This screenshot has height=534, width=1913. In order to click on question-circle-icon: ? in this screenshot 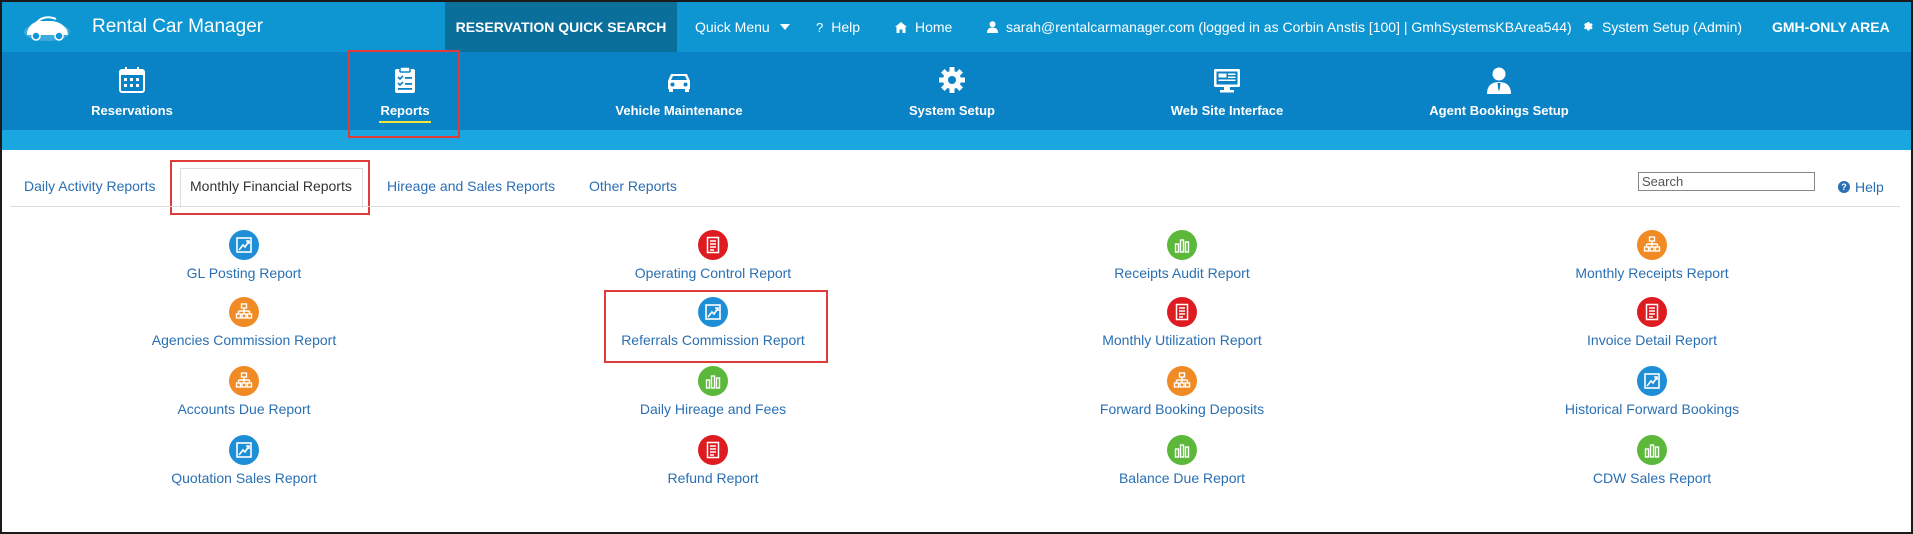, I will do `click(1844, 187)`.